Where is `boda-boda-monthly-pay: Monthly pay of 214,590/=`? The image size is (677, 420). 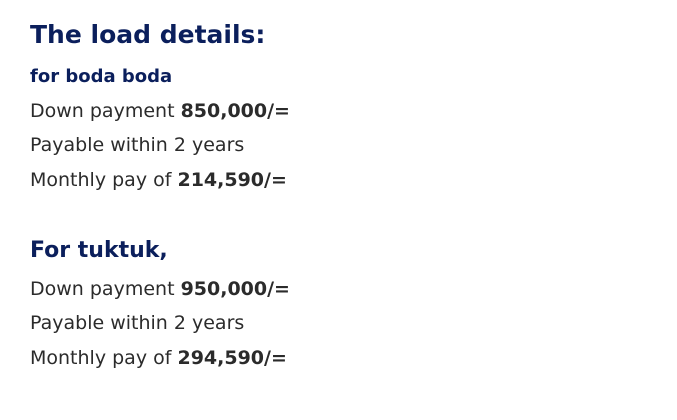 boda-boda-monthly-pay: Monthly pay of 214,590/= is located at coordinates (158, 180).